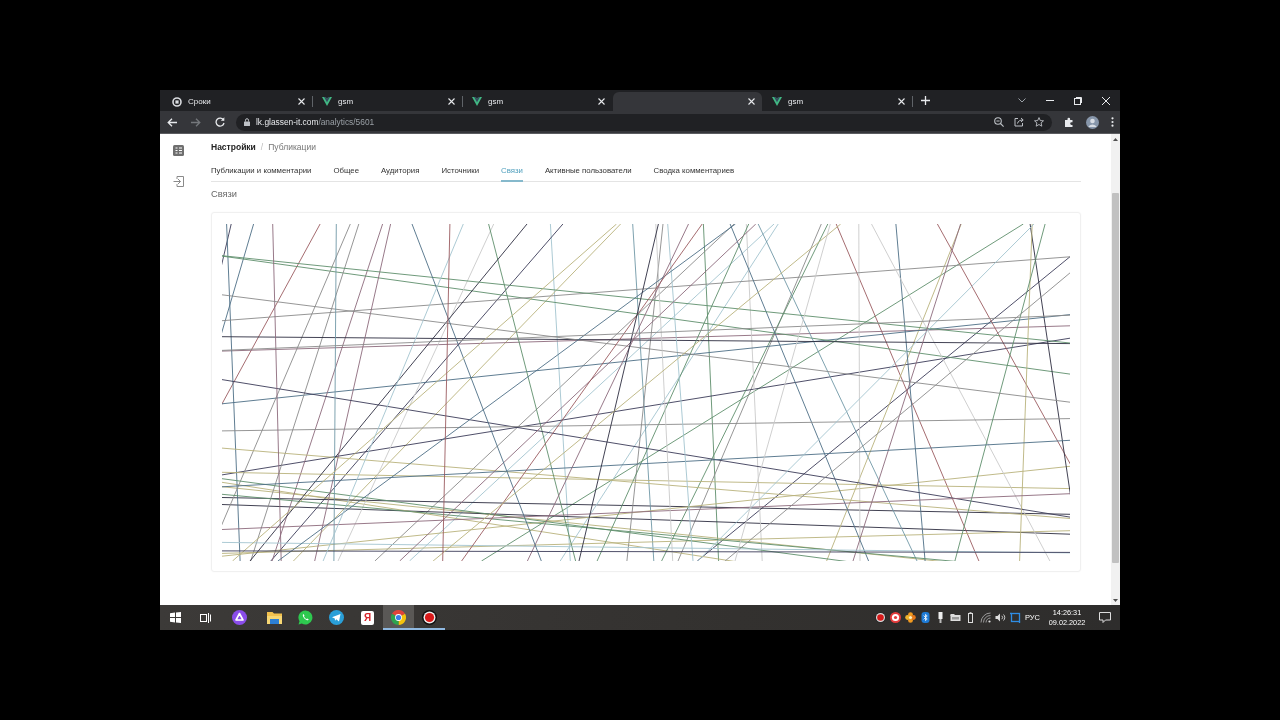 The width and height of the screenshot is (1280, 720). I want to click on taskbar-button: Я, so click(367, 617).